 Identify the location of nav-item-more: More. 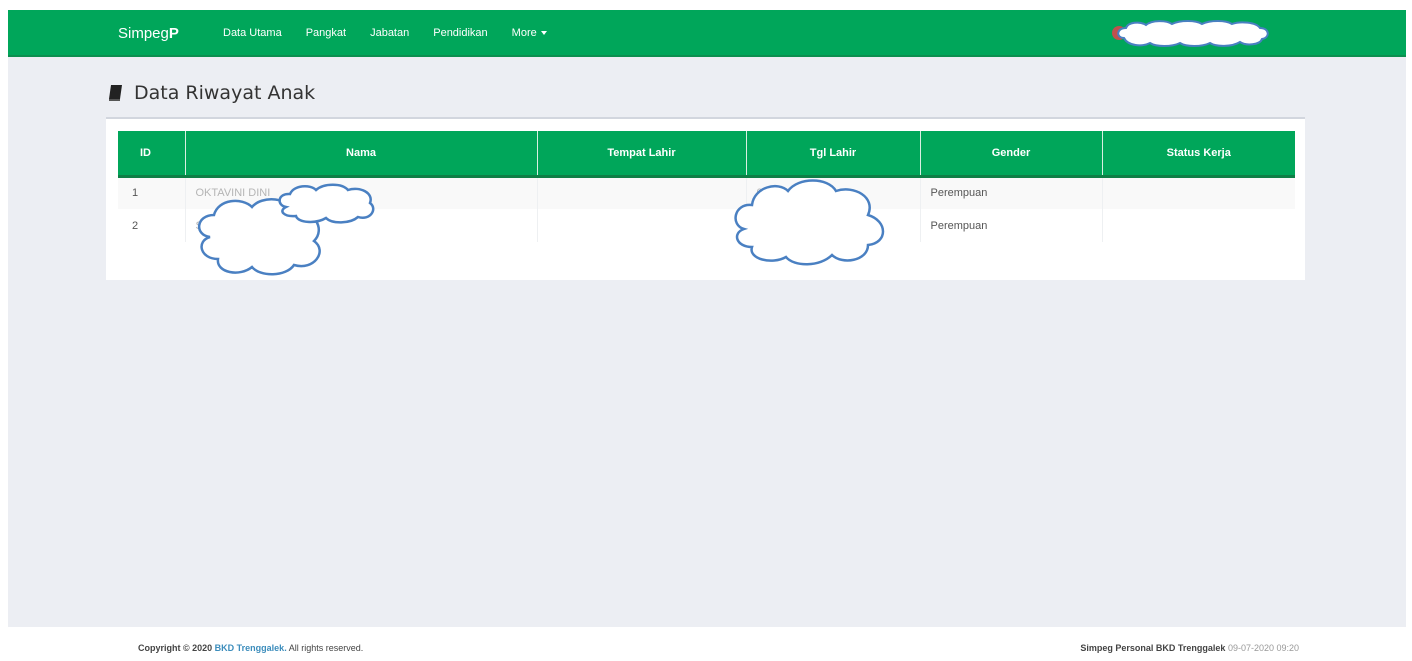
(529, 33).